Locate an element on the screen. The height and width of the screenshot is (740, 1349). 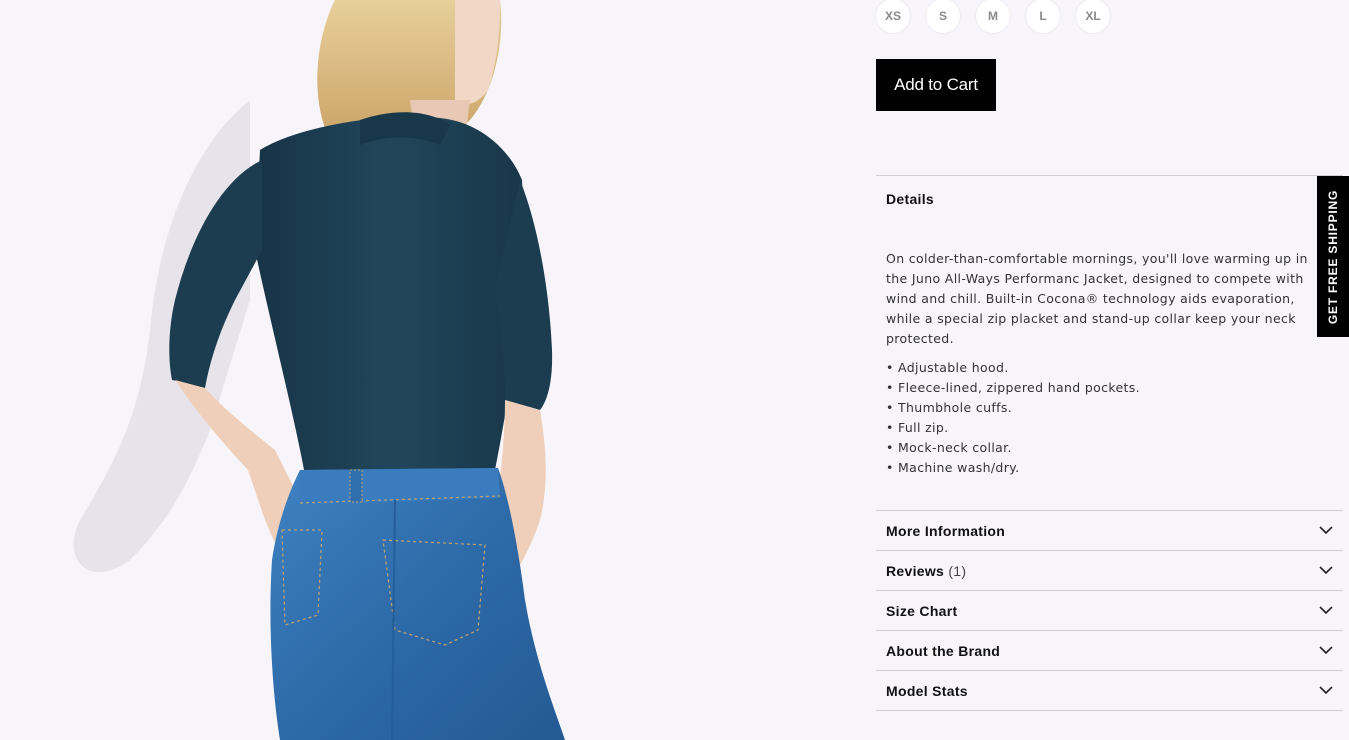
size-l-option: L is located at coordinates (1043, 16).